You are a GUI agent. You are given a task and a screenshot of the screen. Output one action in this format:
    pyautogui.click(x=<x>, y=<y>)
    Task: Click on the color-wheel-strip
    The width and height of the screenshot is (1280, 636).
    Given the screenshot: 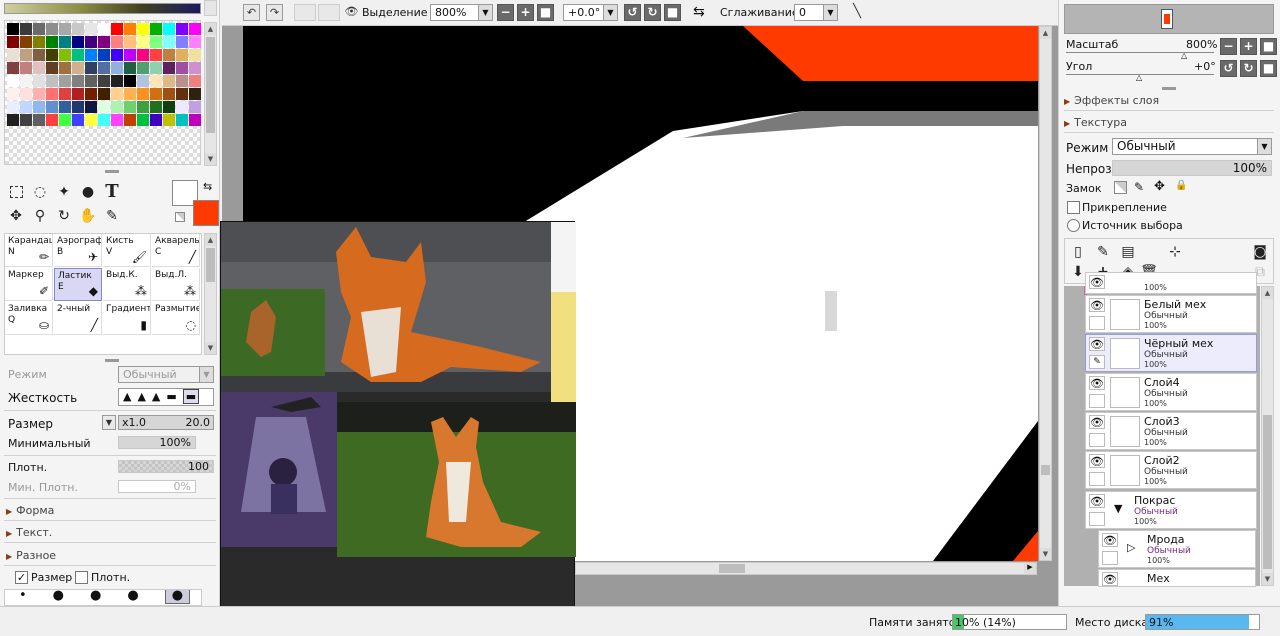 What is the action you would take?
    pyautogui.click(x=102, y=8)
    